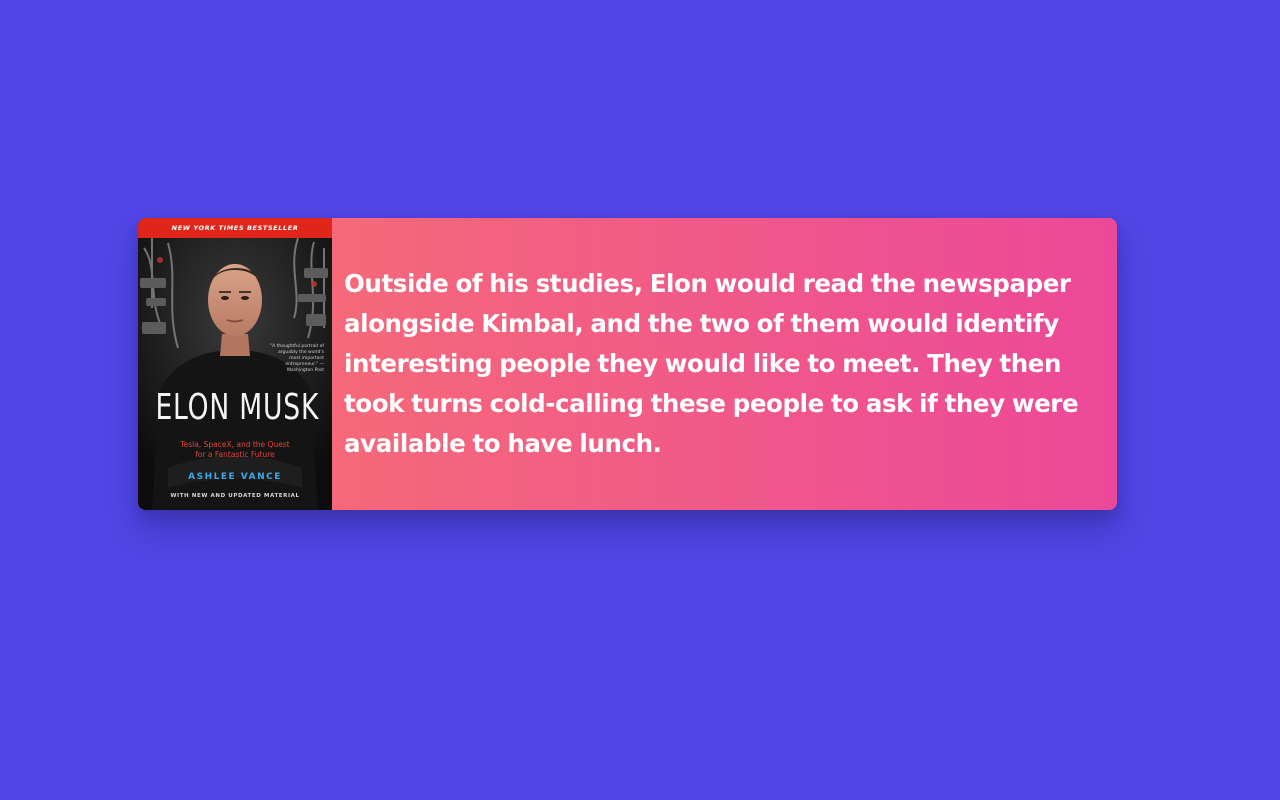  I want to click on cover-author: ASHLEE VANCE, so click(235, 477).